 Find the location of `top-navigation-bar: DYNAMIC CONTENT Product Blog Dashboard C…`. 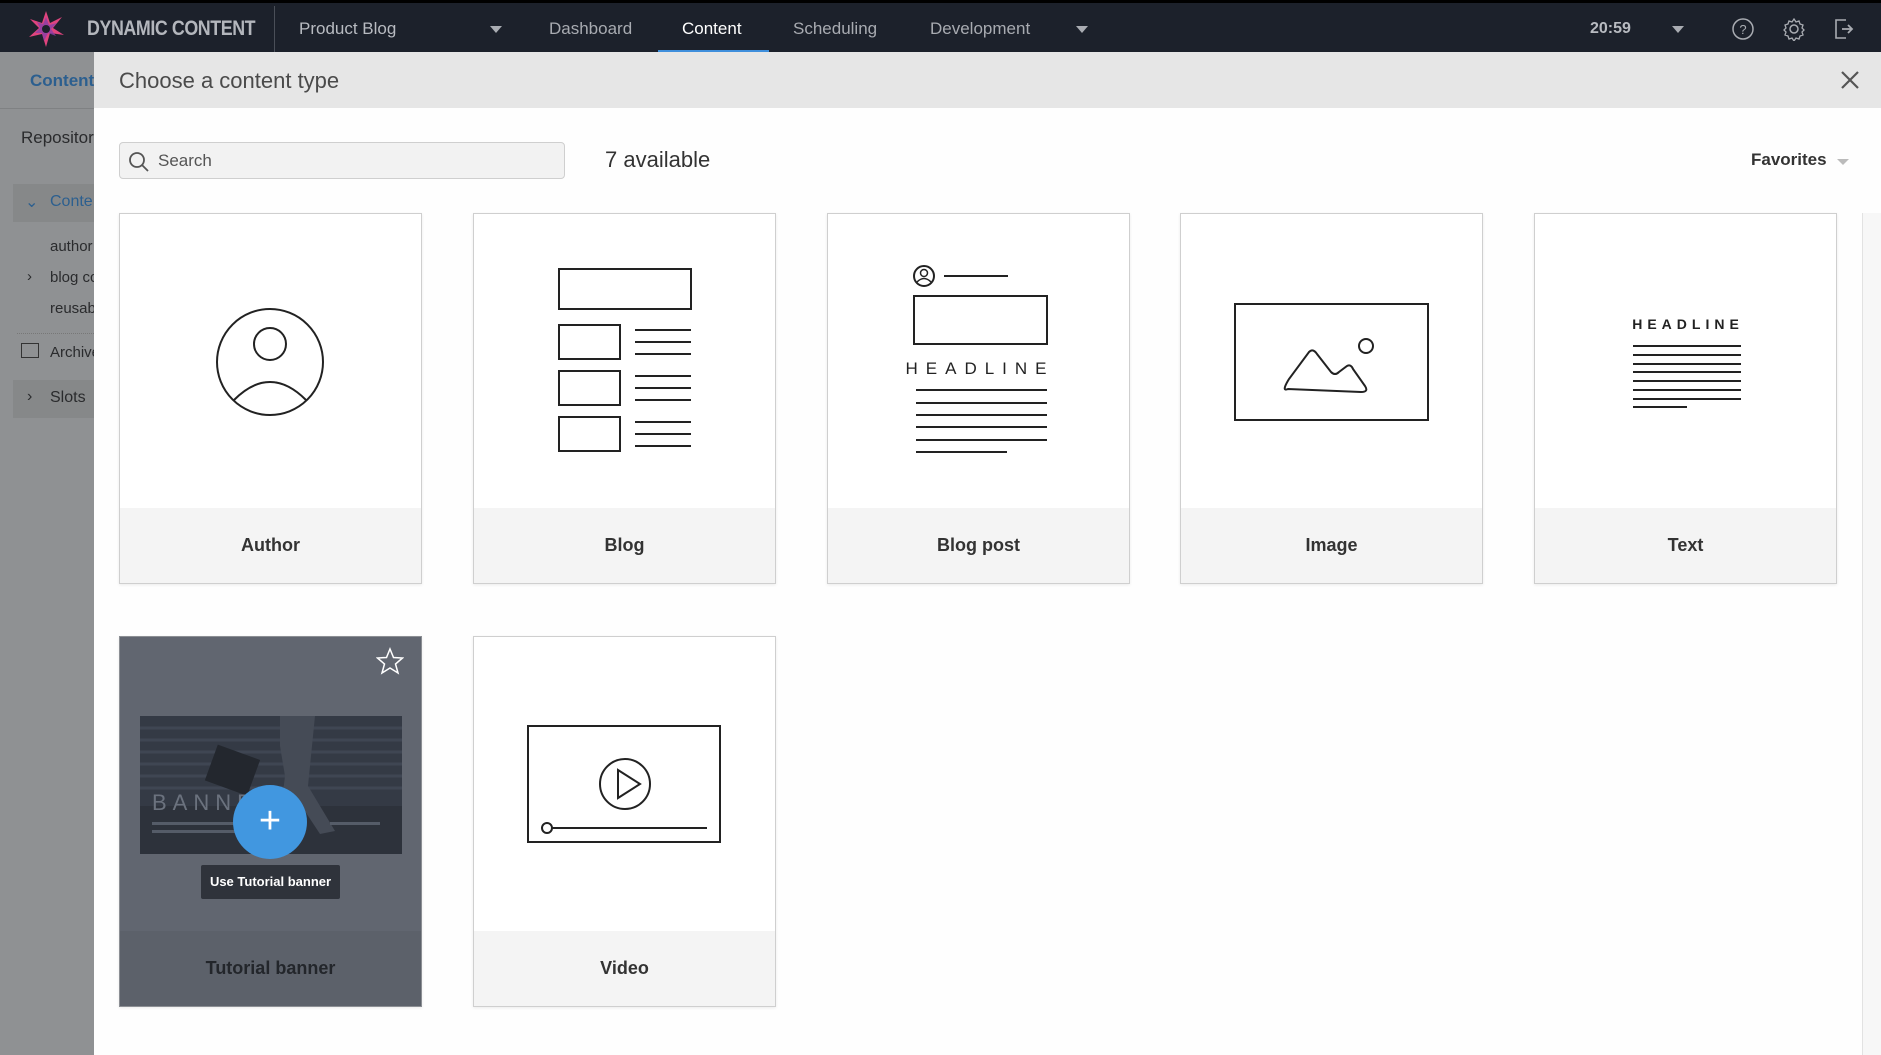

top-navigation-bar: DYNAMIC CONTENT Product Blog Dashboard C… is located at coordinates (940, 27).